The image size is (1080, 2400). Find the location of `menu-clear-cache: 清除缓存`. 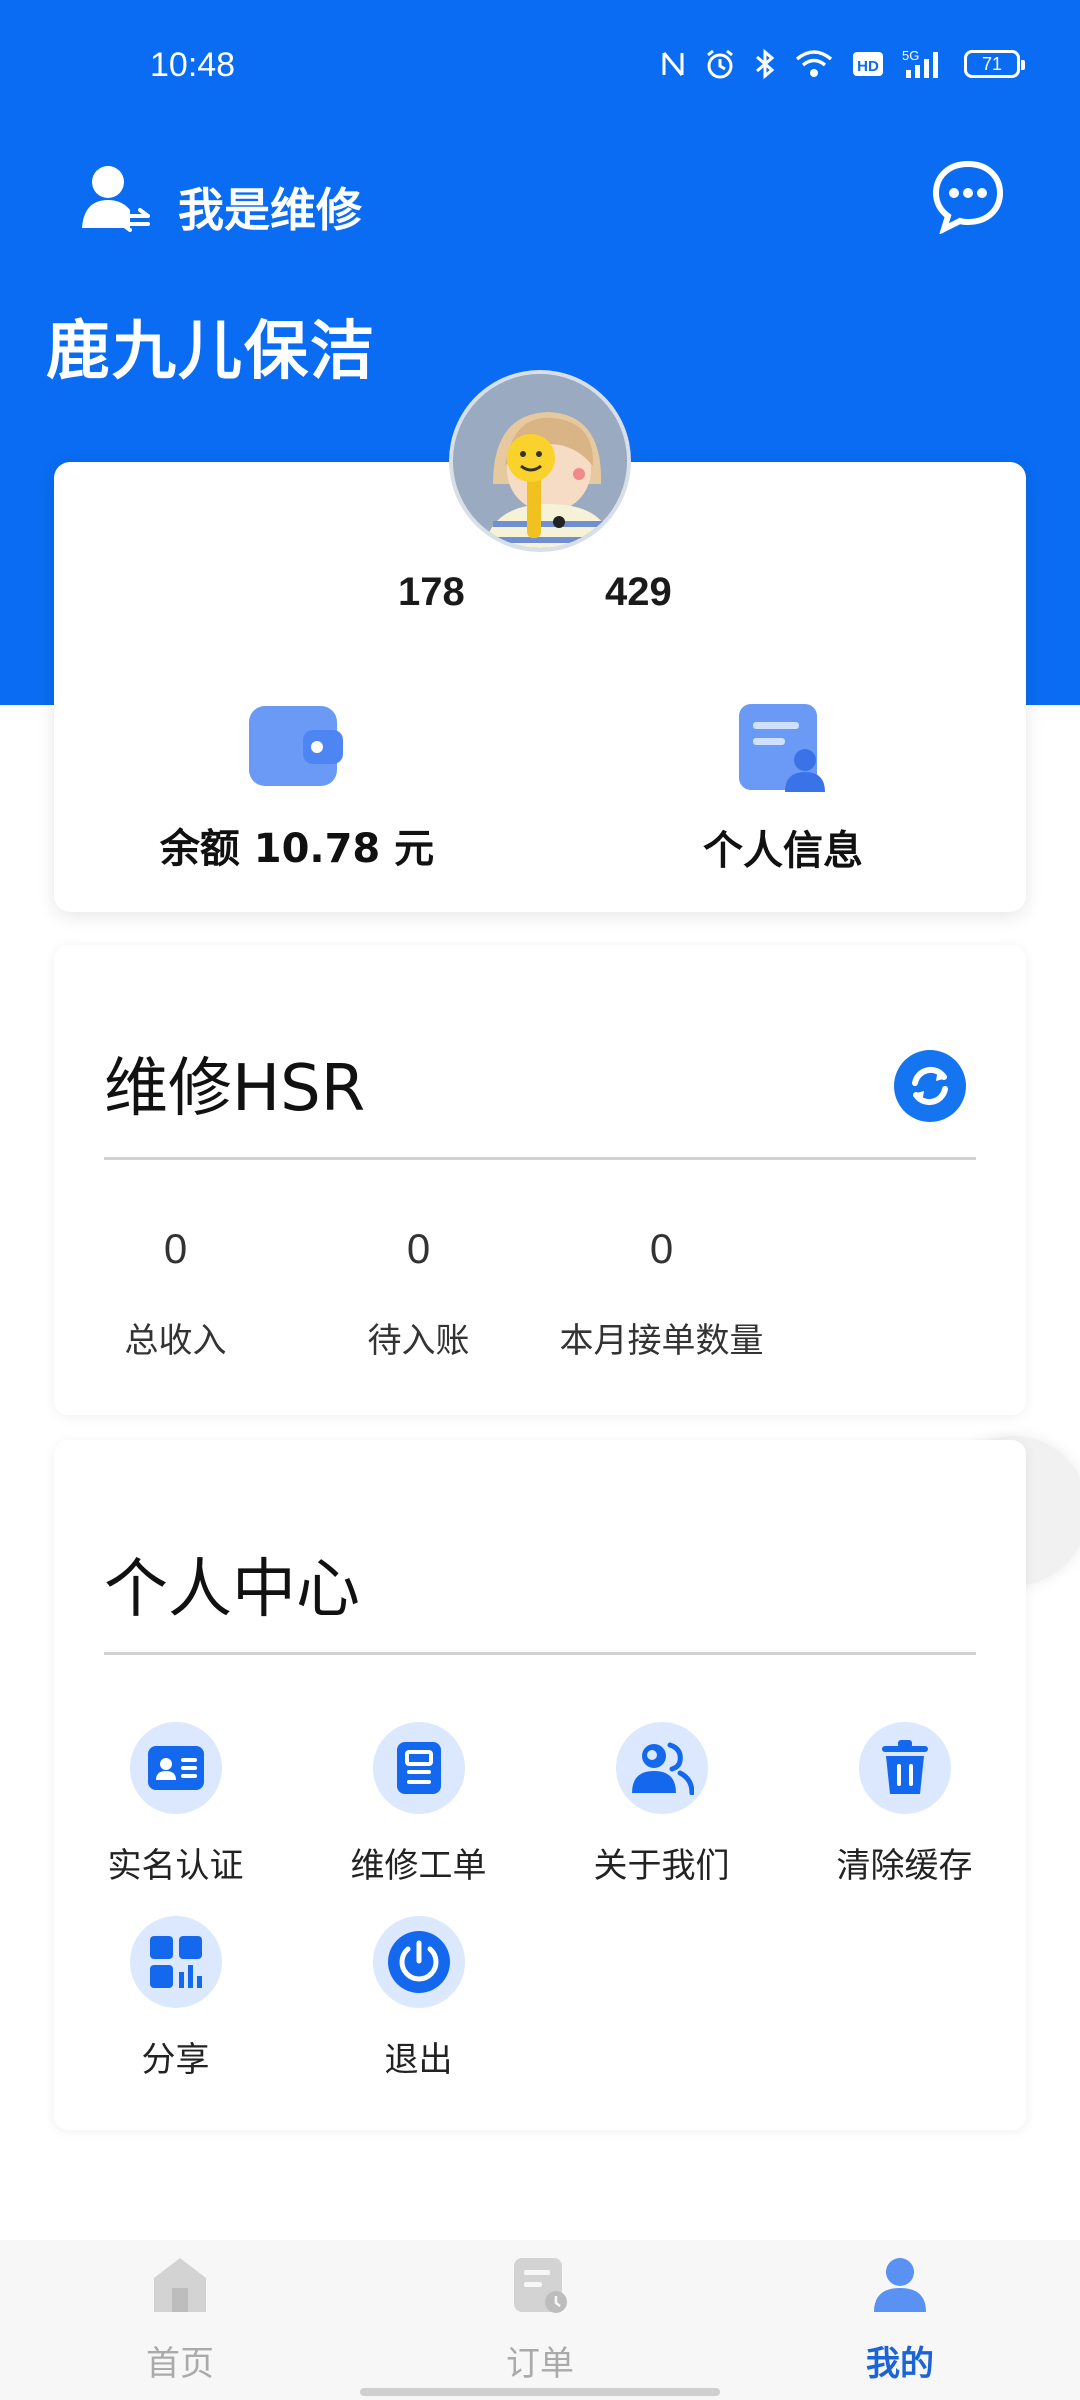

menu-clear-cache: 清除缓存 is located at coordinates (904, 1804).